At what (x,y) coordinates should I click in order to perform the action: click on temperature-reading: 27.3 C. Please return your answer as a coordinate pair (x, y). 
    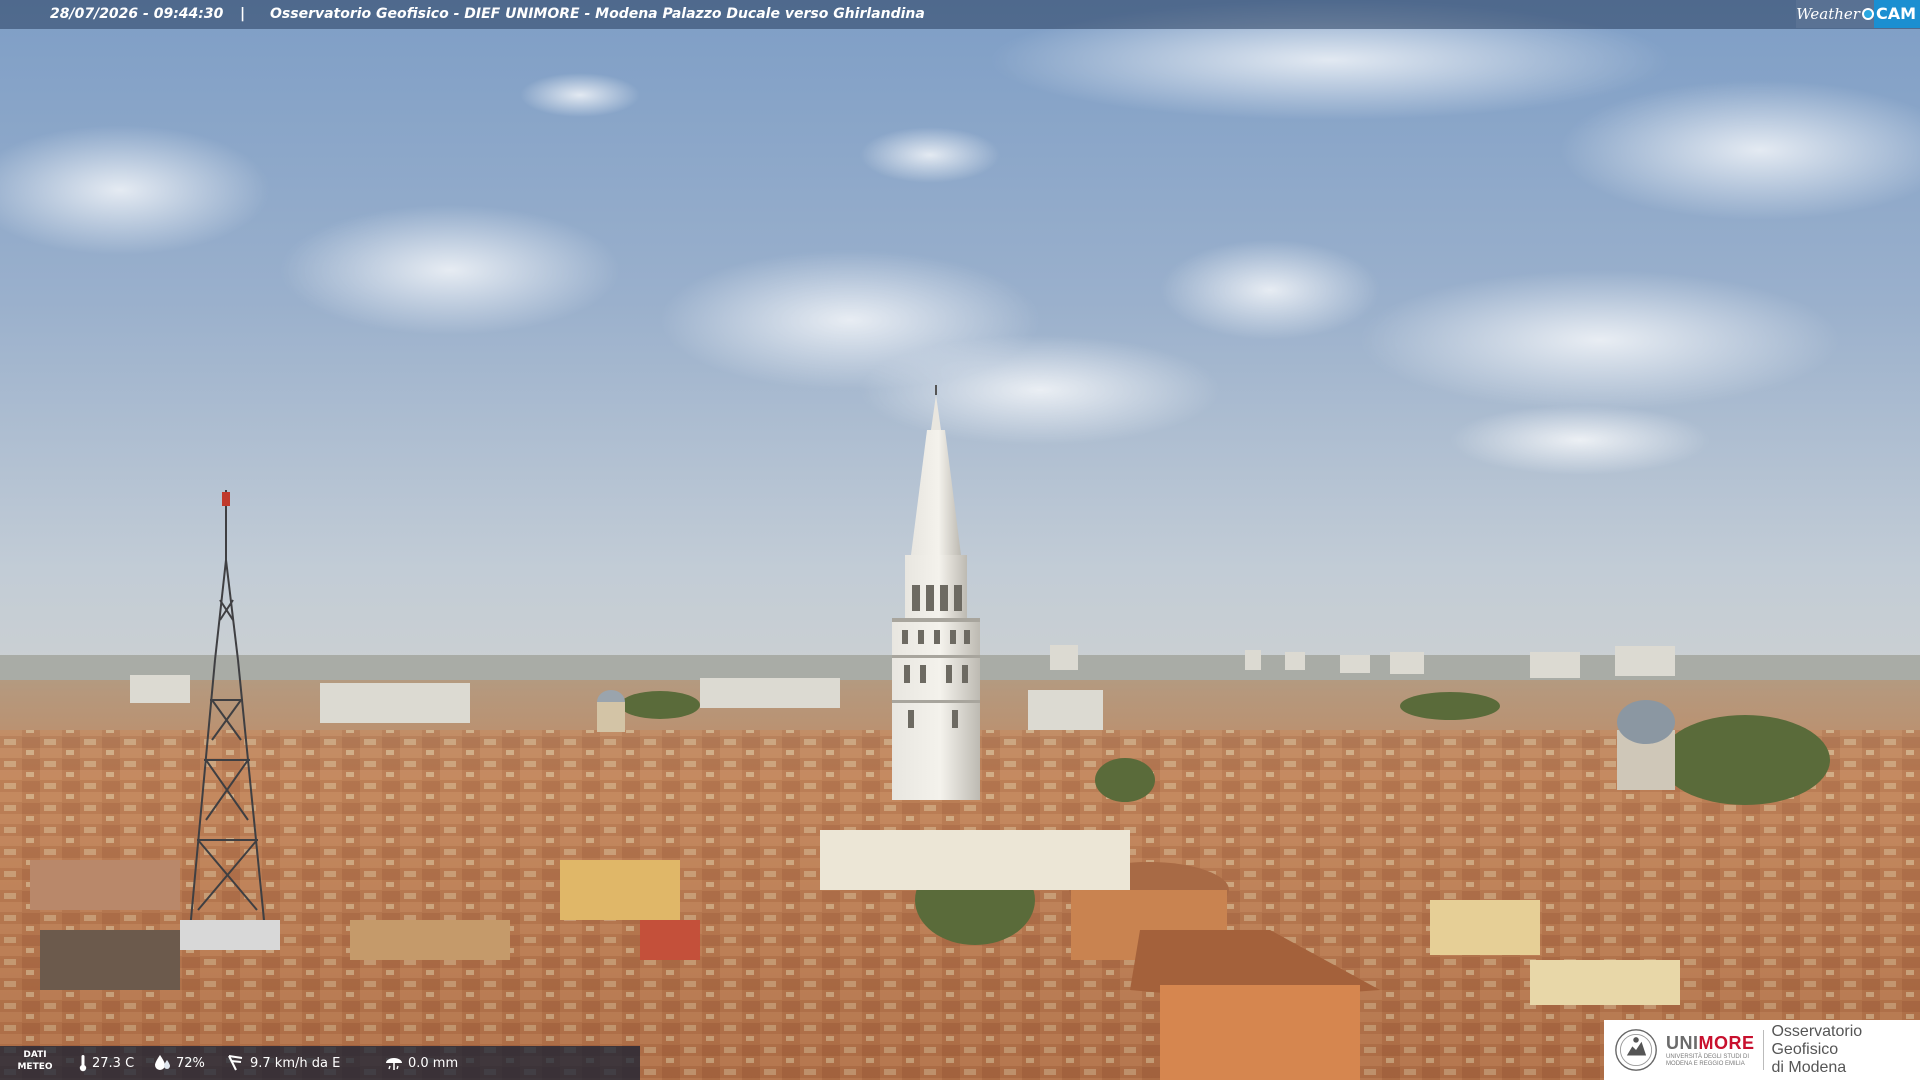
    Looking at the image, I should click on (106, 1063).